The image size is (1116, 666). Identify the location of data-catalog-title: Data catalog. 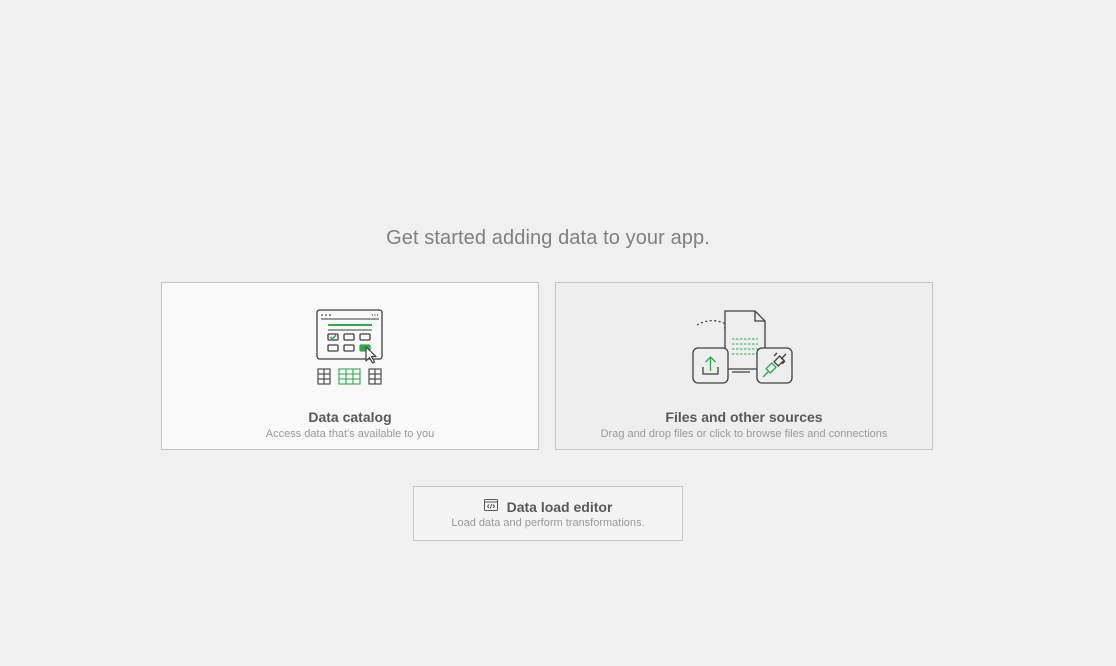
(350, 417).